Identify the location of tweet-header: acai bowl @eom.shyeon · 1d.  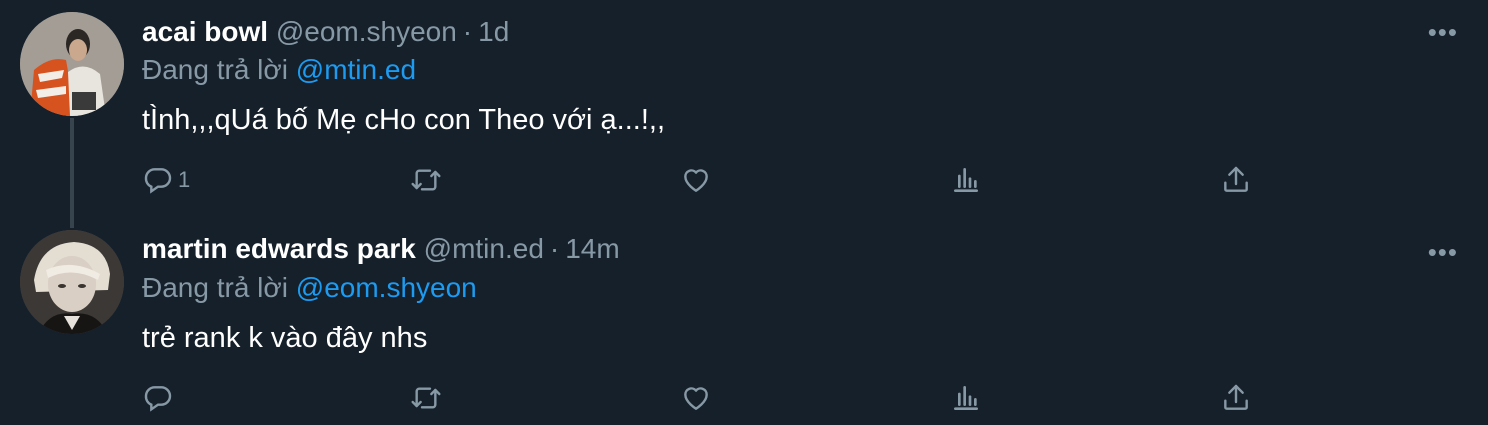
(325, 32).